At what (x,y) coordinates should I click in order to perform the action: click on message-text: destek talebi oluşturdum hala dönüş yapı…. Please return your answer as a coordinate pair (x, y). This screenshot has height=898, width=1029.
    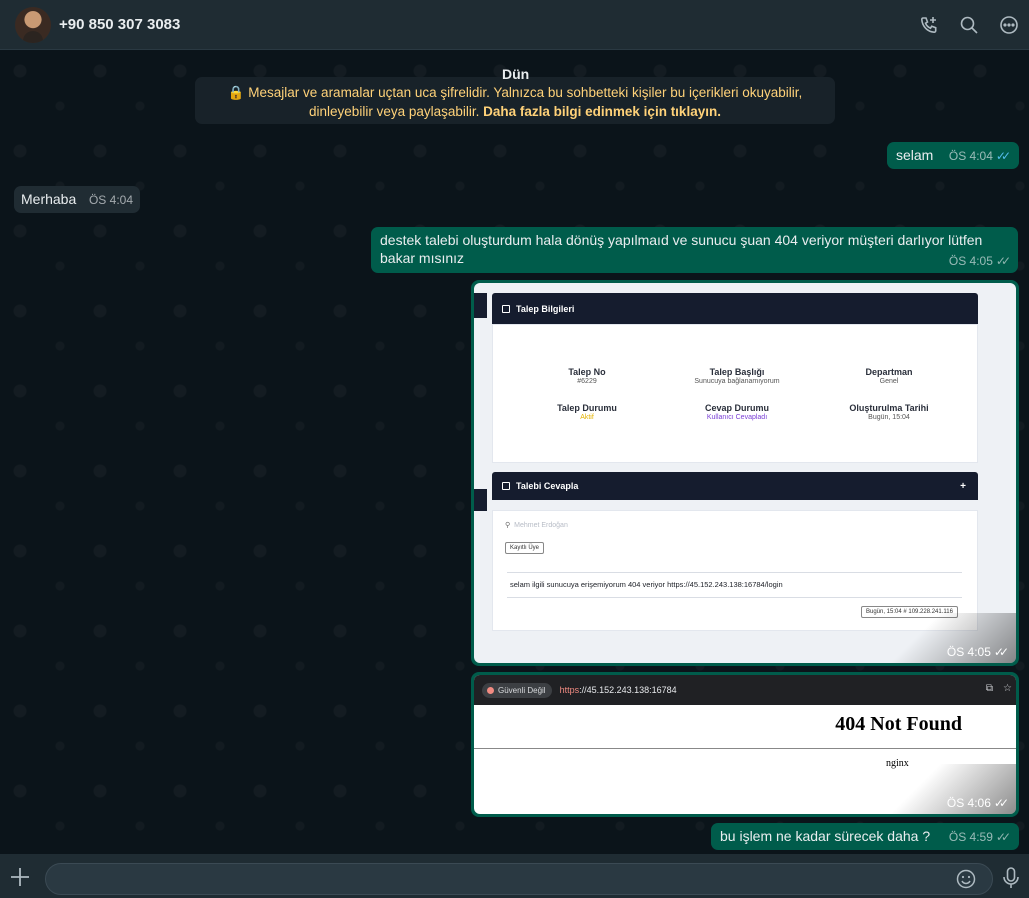
    Looking at the image, I should click on (681, 249).